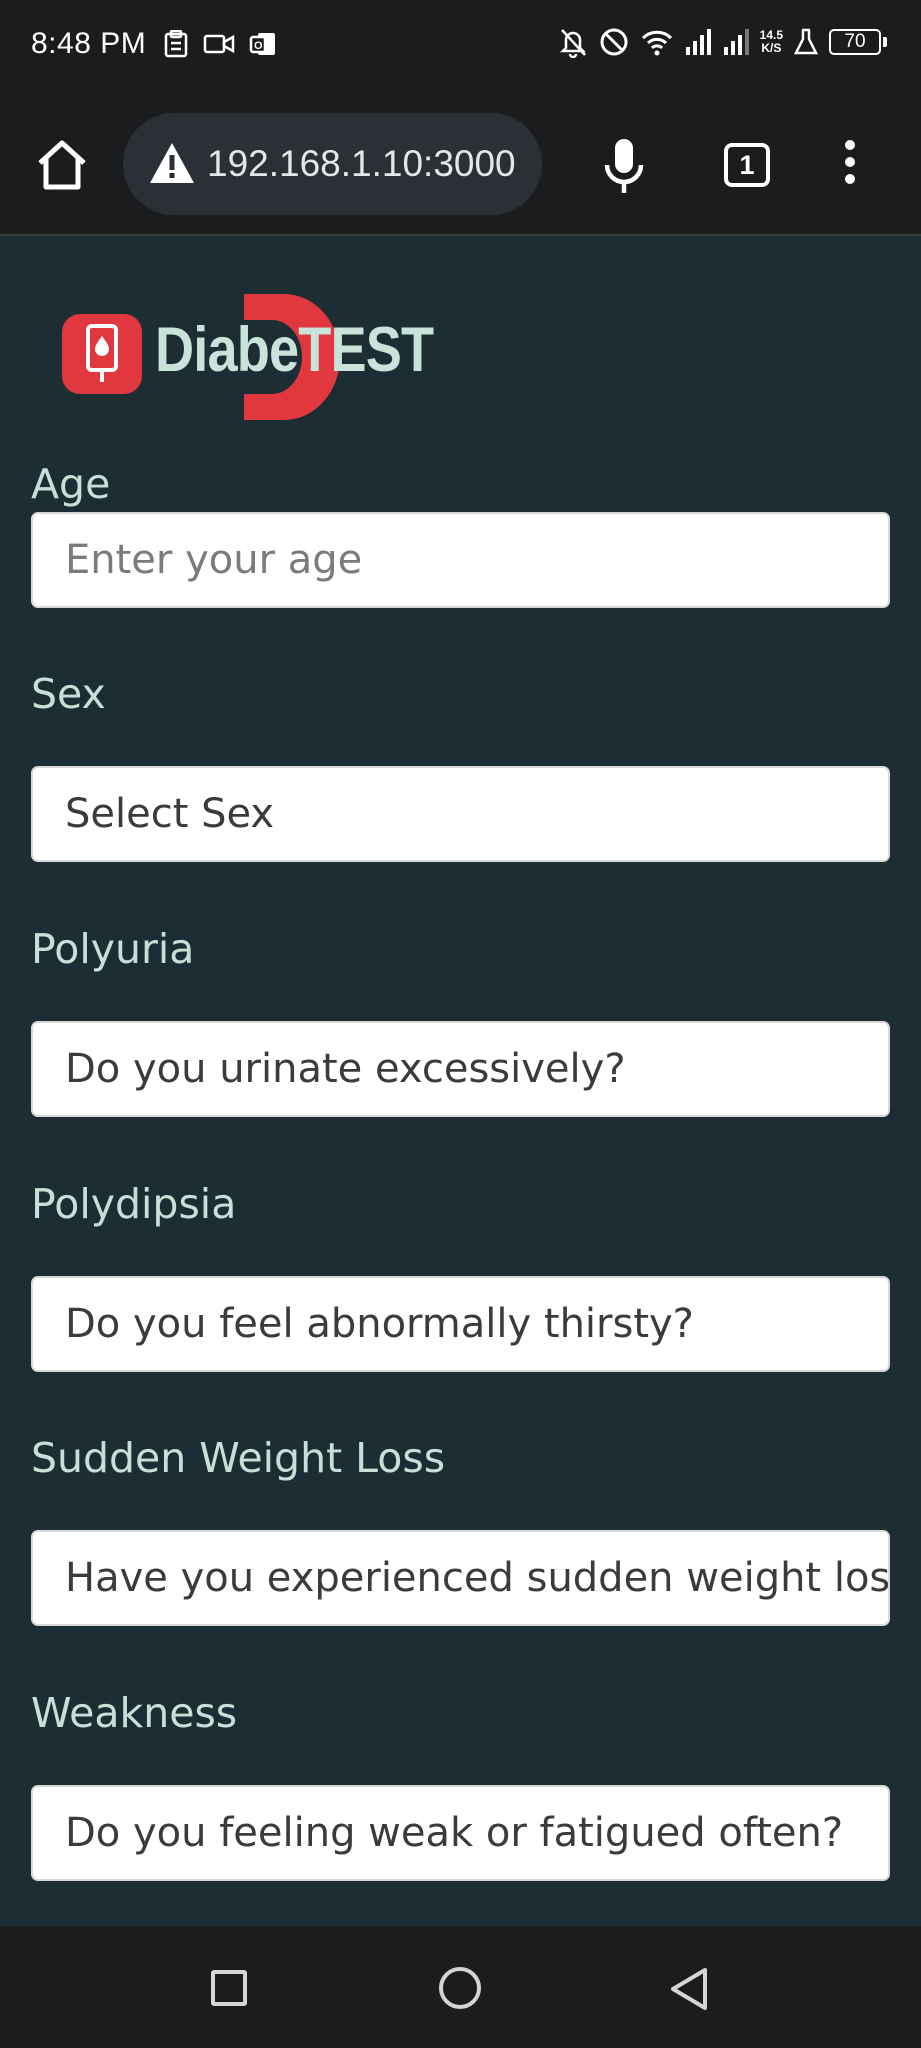 This screenshot has width=921, height=2048. What do you see at coordinates (460, 1069) in the screenshot?
I see `polyuria-input` at bounding box center [460, 1069].